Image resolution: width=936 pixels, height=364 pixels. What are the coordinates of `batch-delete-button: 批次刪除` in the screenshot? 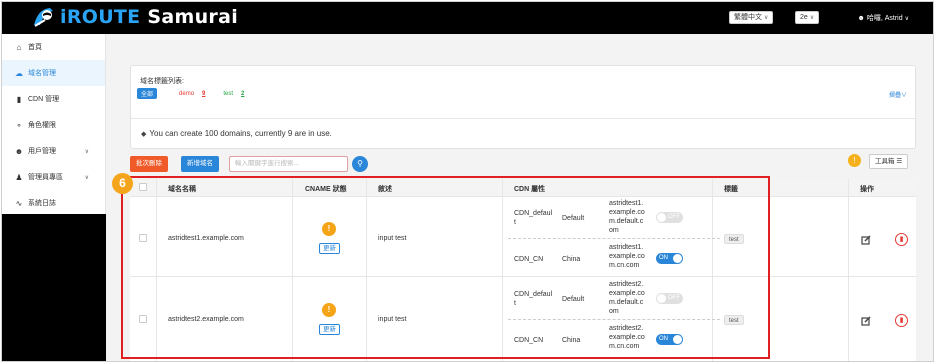 It's located at (149, 164).